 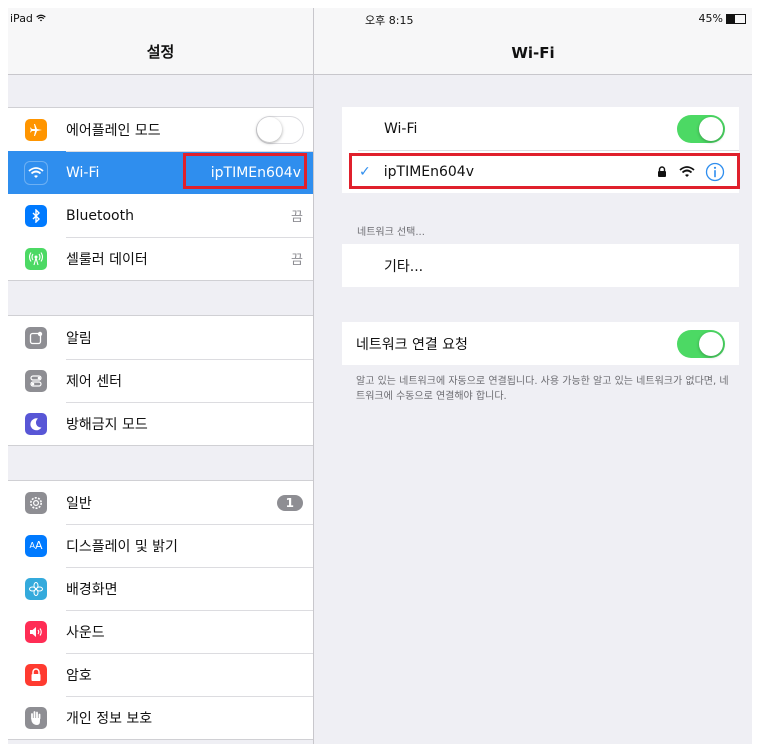 I want to click on moon-icon, so click(x=36, y=423).